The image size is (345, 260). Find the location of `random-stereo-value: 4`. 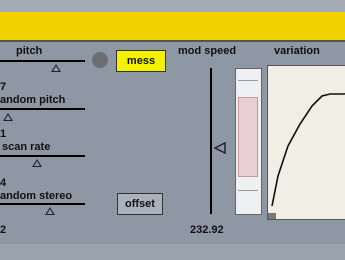

random-stereo-value: 4 is located at coordinates (3, 183).